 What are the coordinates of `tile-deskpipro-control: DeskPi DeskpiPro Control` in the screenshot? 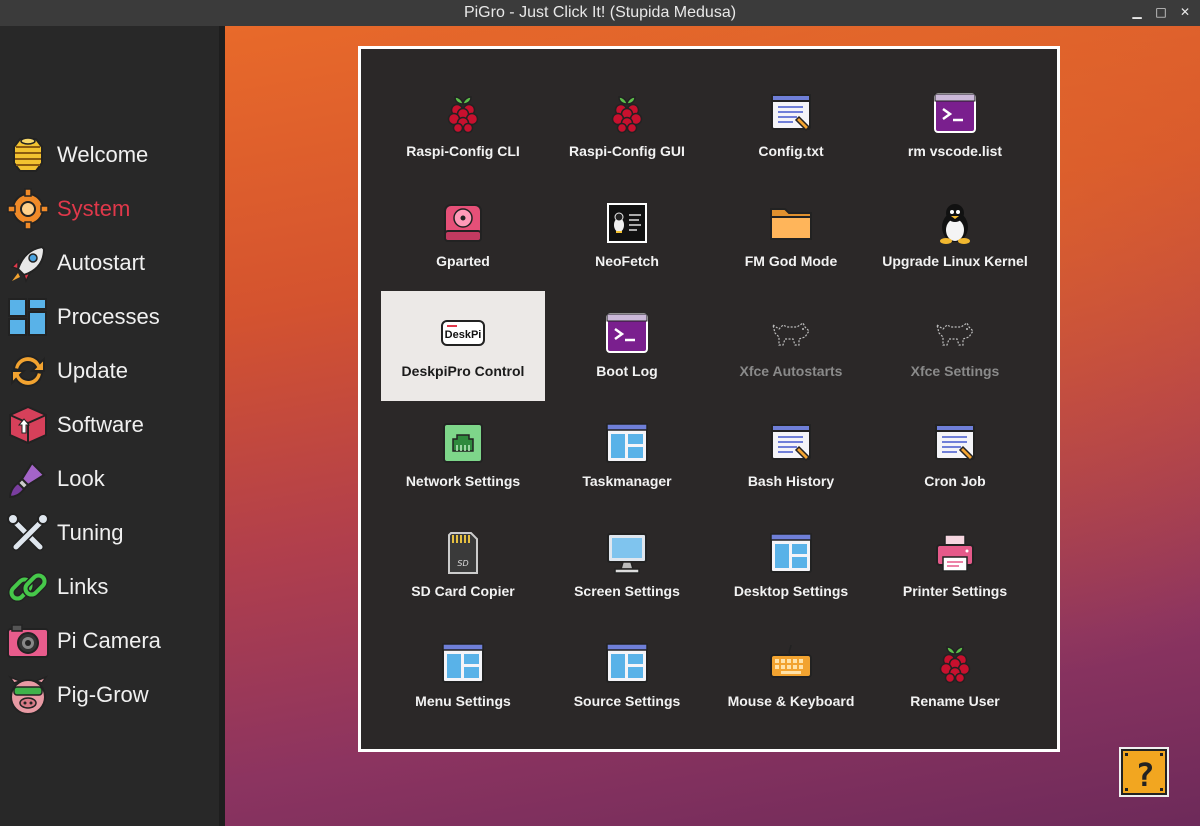 It's located at (463, 346).